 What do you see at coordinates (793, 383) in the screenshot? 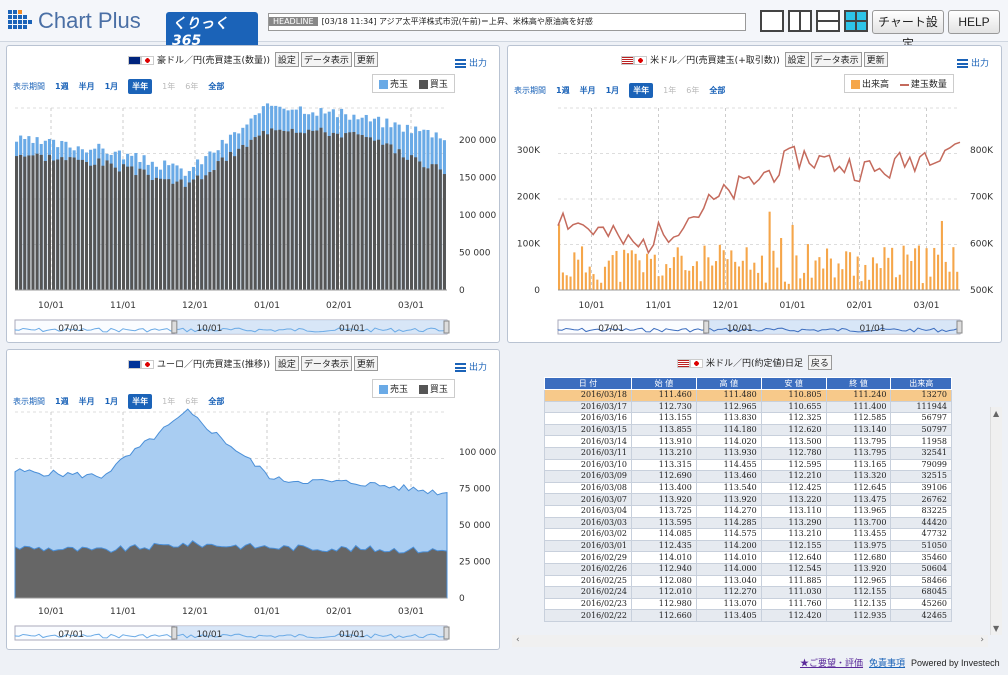
I see `column-header: 安 値` at bounding box center [793, 383].